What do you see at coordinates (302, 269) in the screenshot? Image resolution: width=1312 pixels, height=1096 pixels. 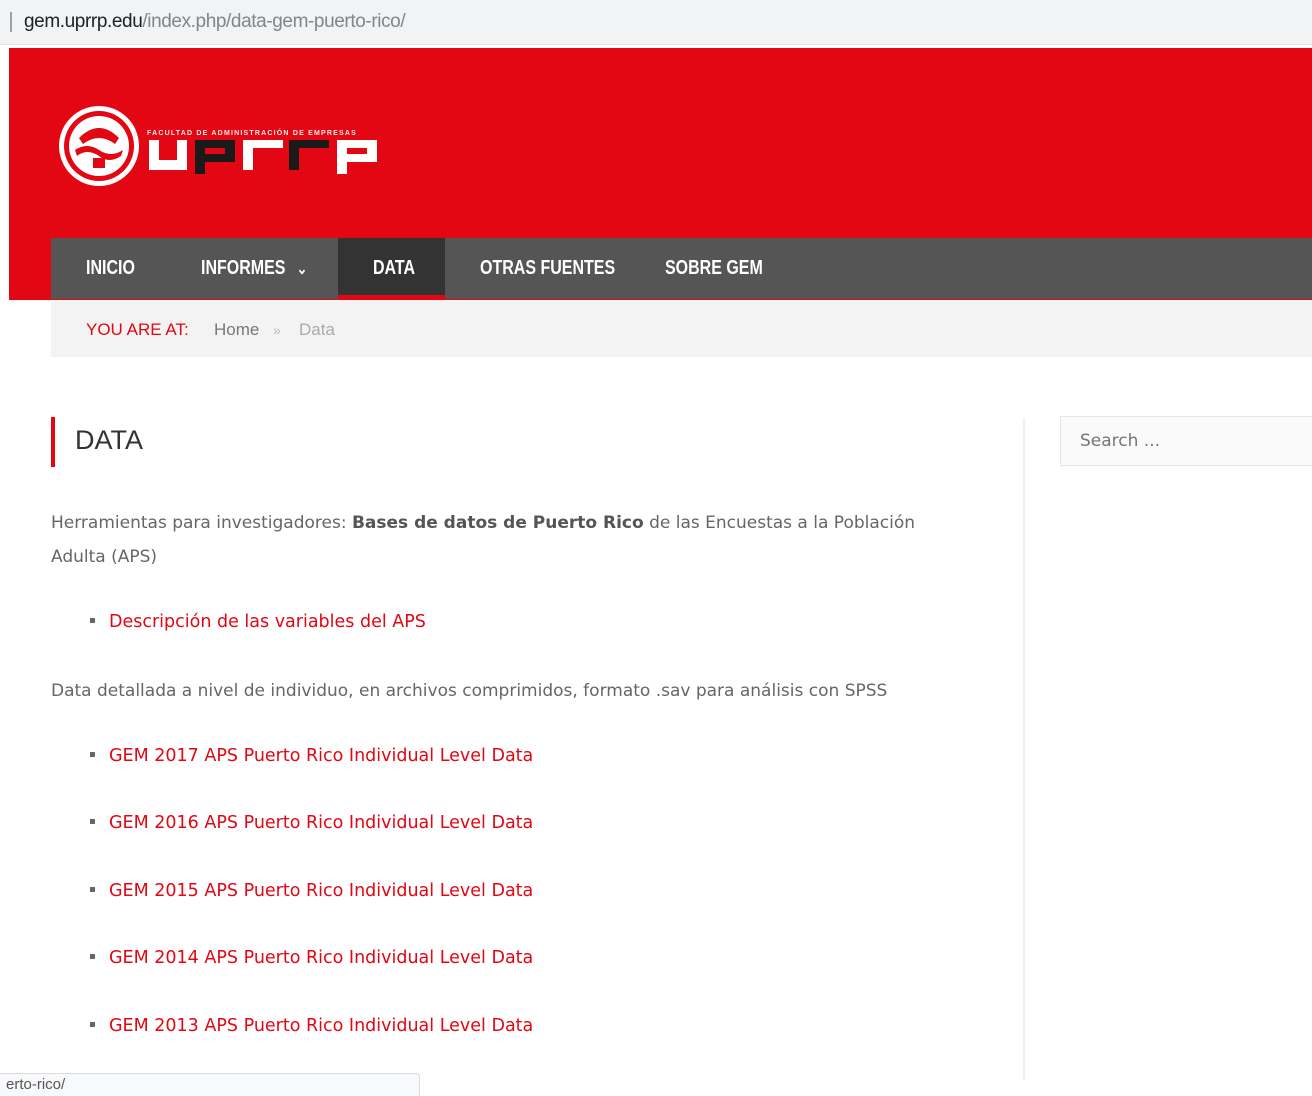 I see `chevron-down-icon: ⌄` at bounding box center [302, 269].